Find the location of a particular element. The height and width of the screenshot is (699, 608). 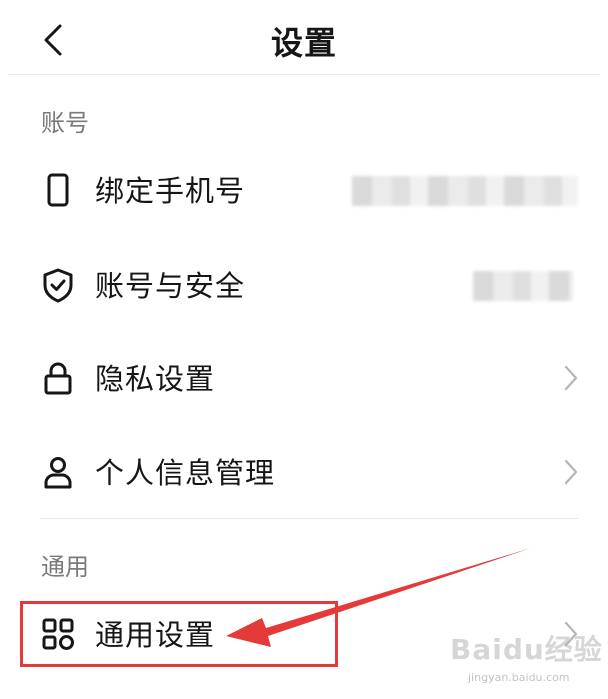

watermark-url: jingyan.baidu.com is located at coordinates (519, 677).